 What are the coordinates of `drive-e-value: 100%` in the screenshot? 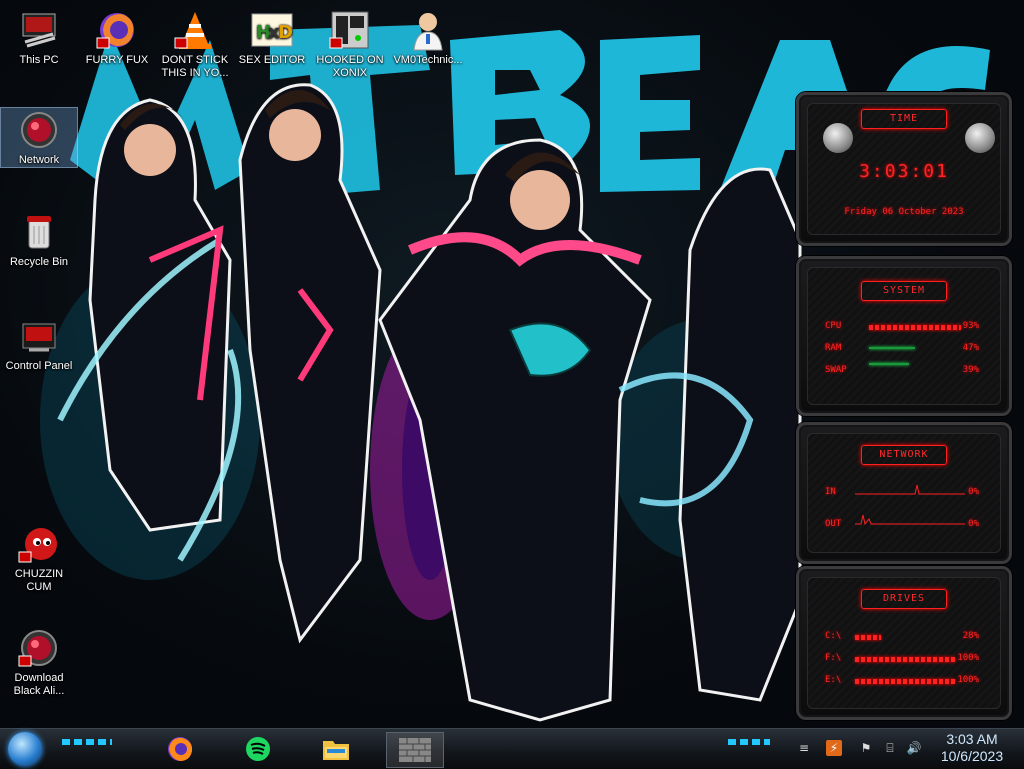 It's located at (968, 680).